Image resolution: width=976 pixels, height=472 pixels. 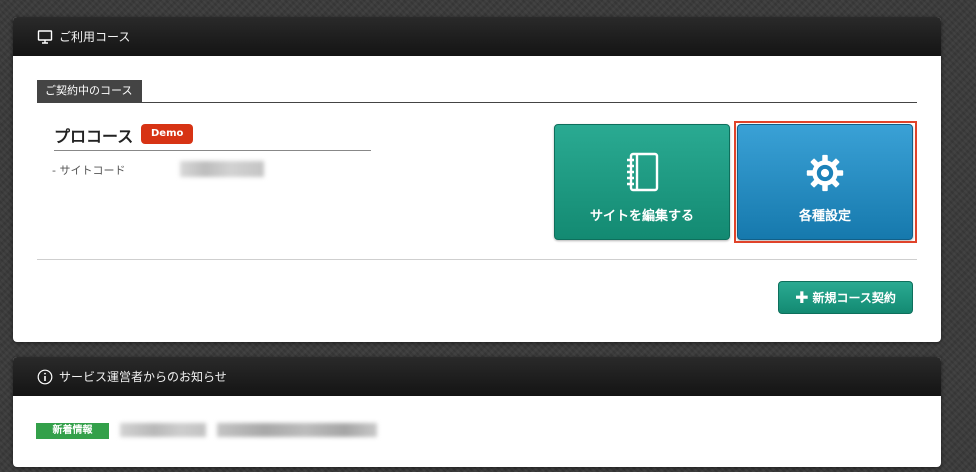 What do you see at coordinates (72, 431) in the screenshot?
I see `news-tag-new: 新着情報` at bounding box center [72, 431].